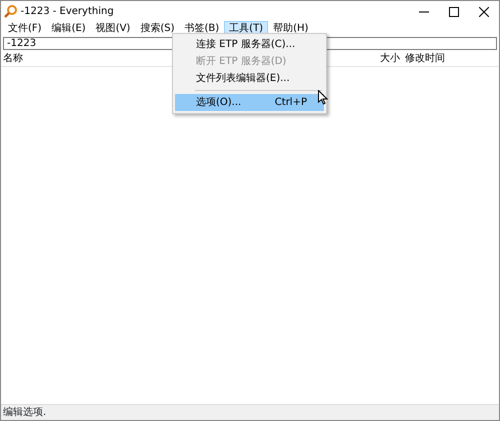 The width and height of the screenshot is (500, 421). Describe the element at coordinates (390, 58) in the screenshot. I see `column-header: 大小` at that location.